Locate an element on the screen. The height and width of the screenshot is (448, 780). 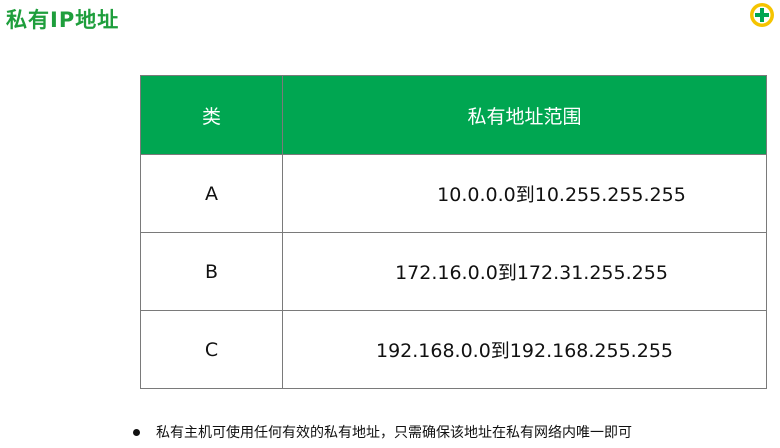
range-value: 172.16.0.0到172.31.255.255 is located at coordinates (531, 273).